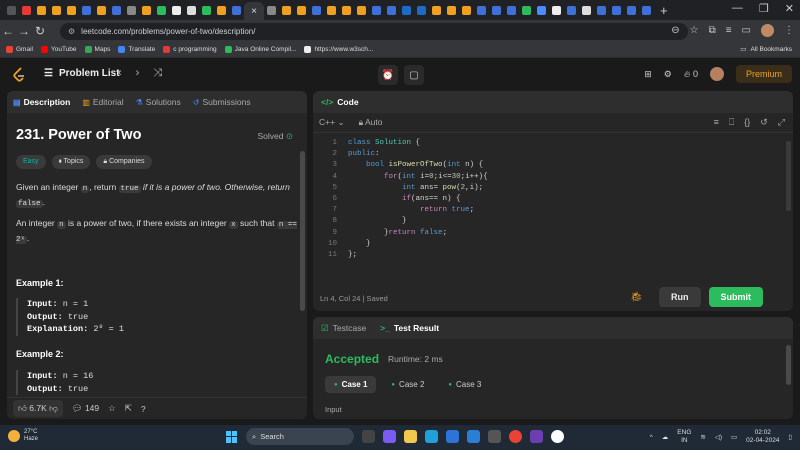  I want to click on description-scrollbar, so click(302, 231).